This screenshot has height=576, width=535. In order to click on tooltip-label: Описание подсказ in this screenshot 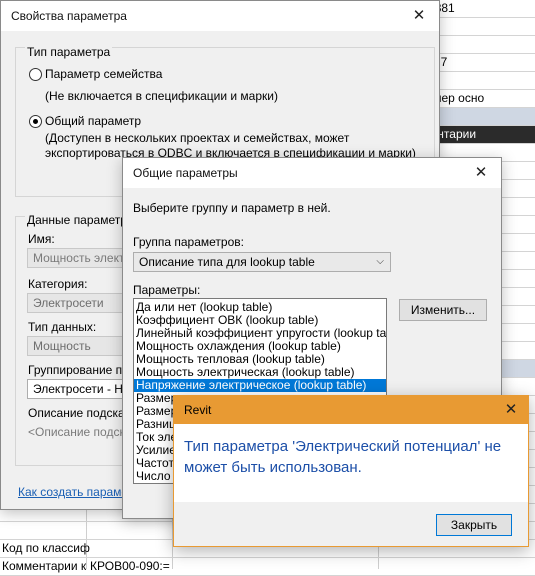, I will do `click(79, 413)`.